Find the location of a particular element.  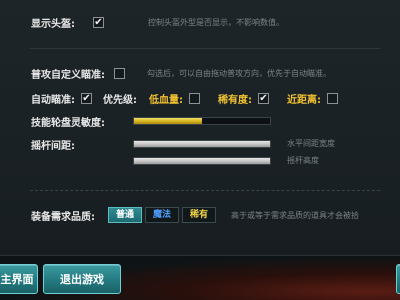

joystick-height-hint: 摇杆高度 is located at coordinates (303, 160).